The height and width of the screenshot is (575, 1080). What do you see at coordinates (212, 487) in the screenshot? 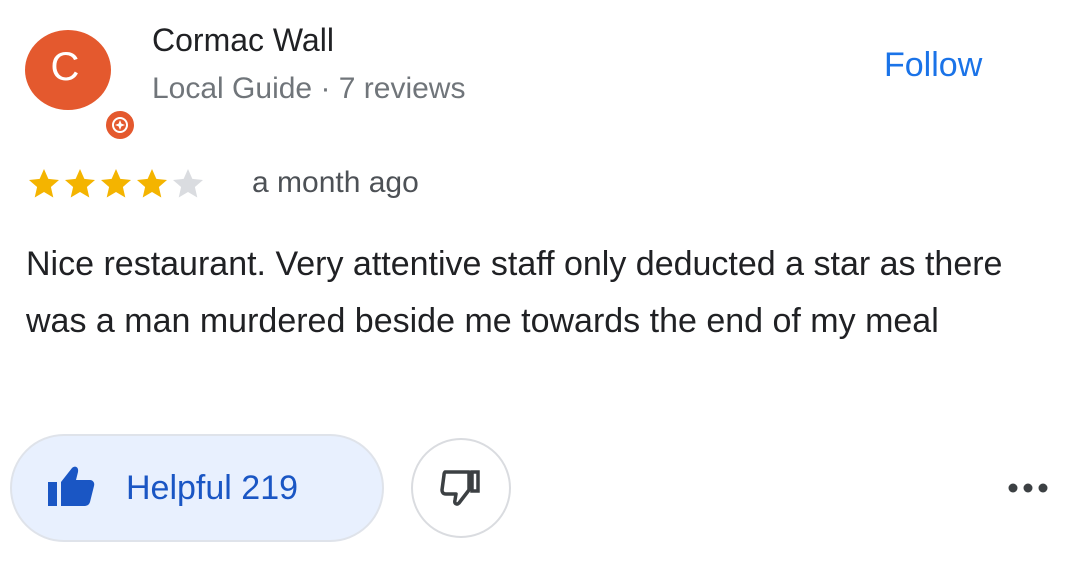
I see `helpful-label: Helpful 219` at bounding box center [212, 487].